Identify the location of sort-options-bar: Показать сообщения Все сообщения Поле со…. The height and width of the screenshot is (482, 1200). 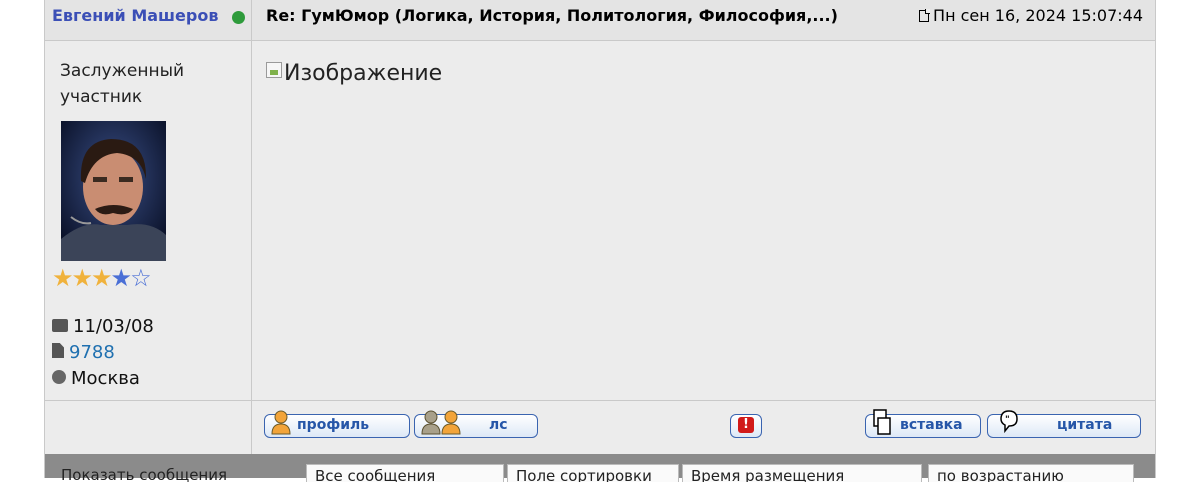
(600, 468).